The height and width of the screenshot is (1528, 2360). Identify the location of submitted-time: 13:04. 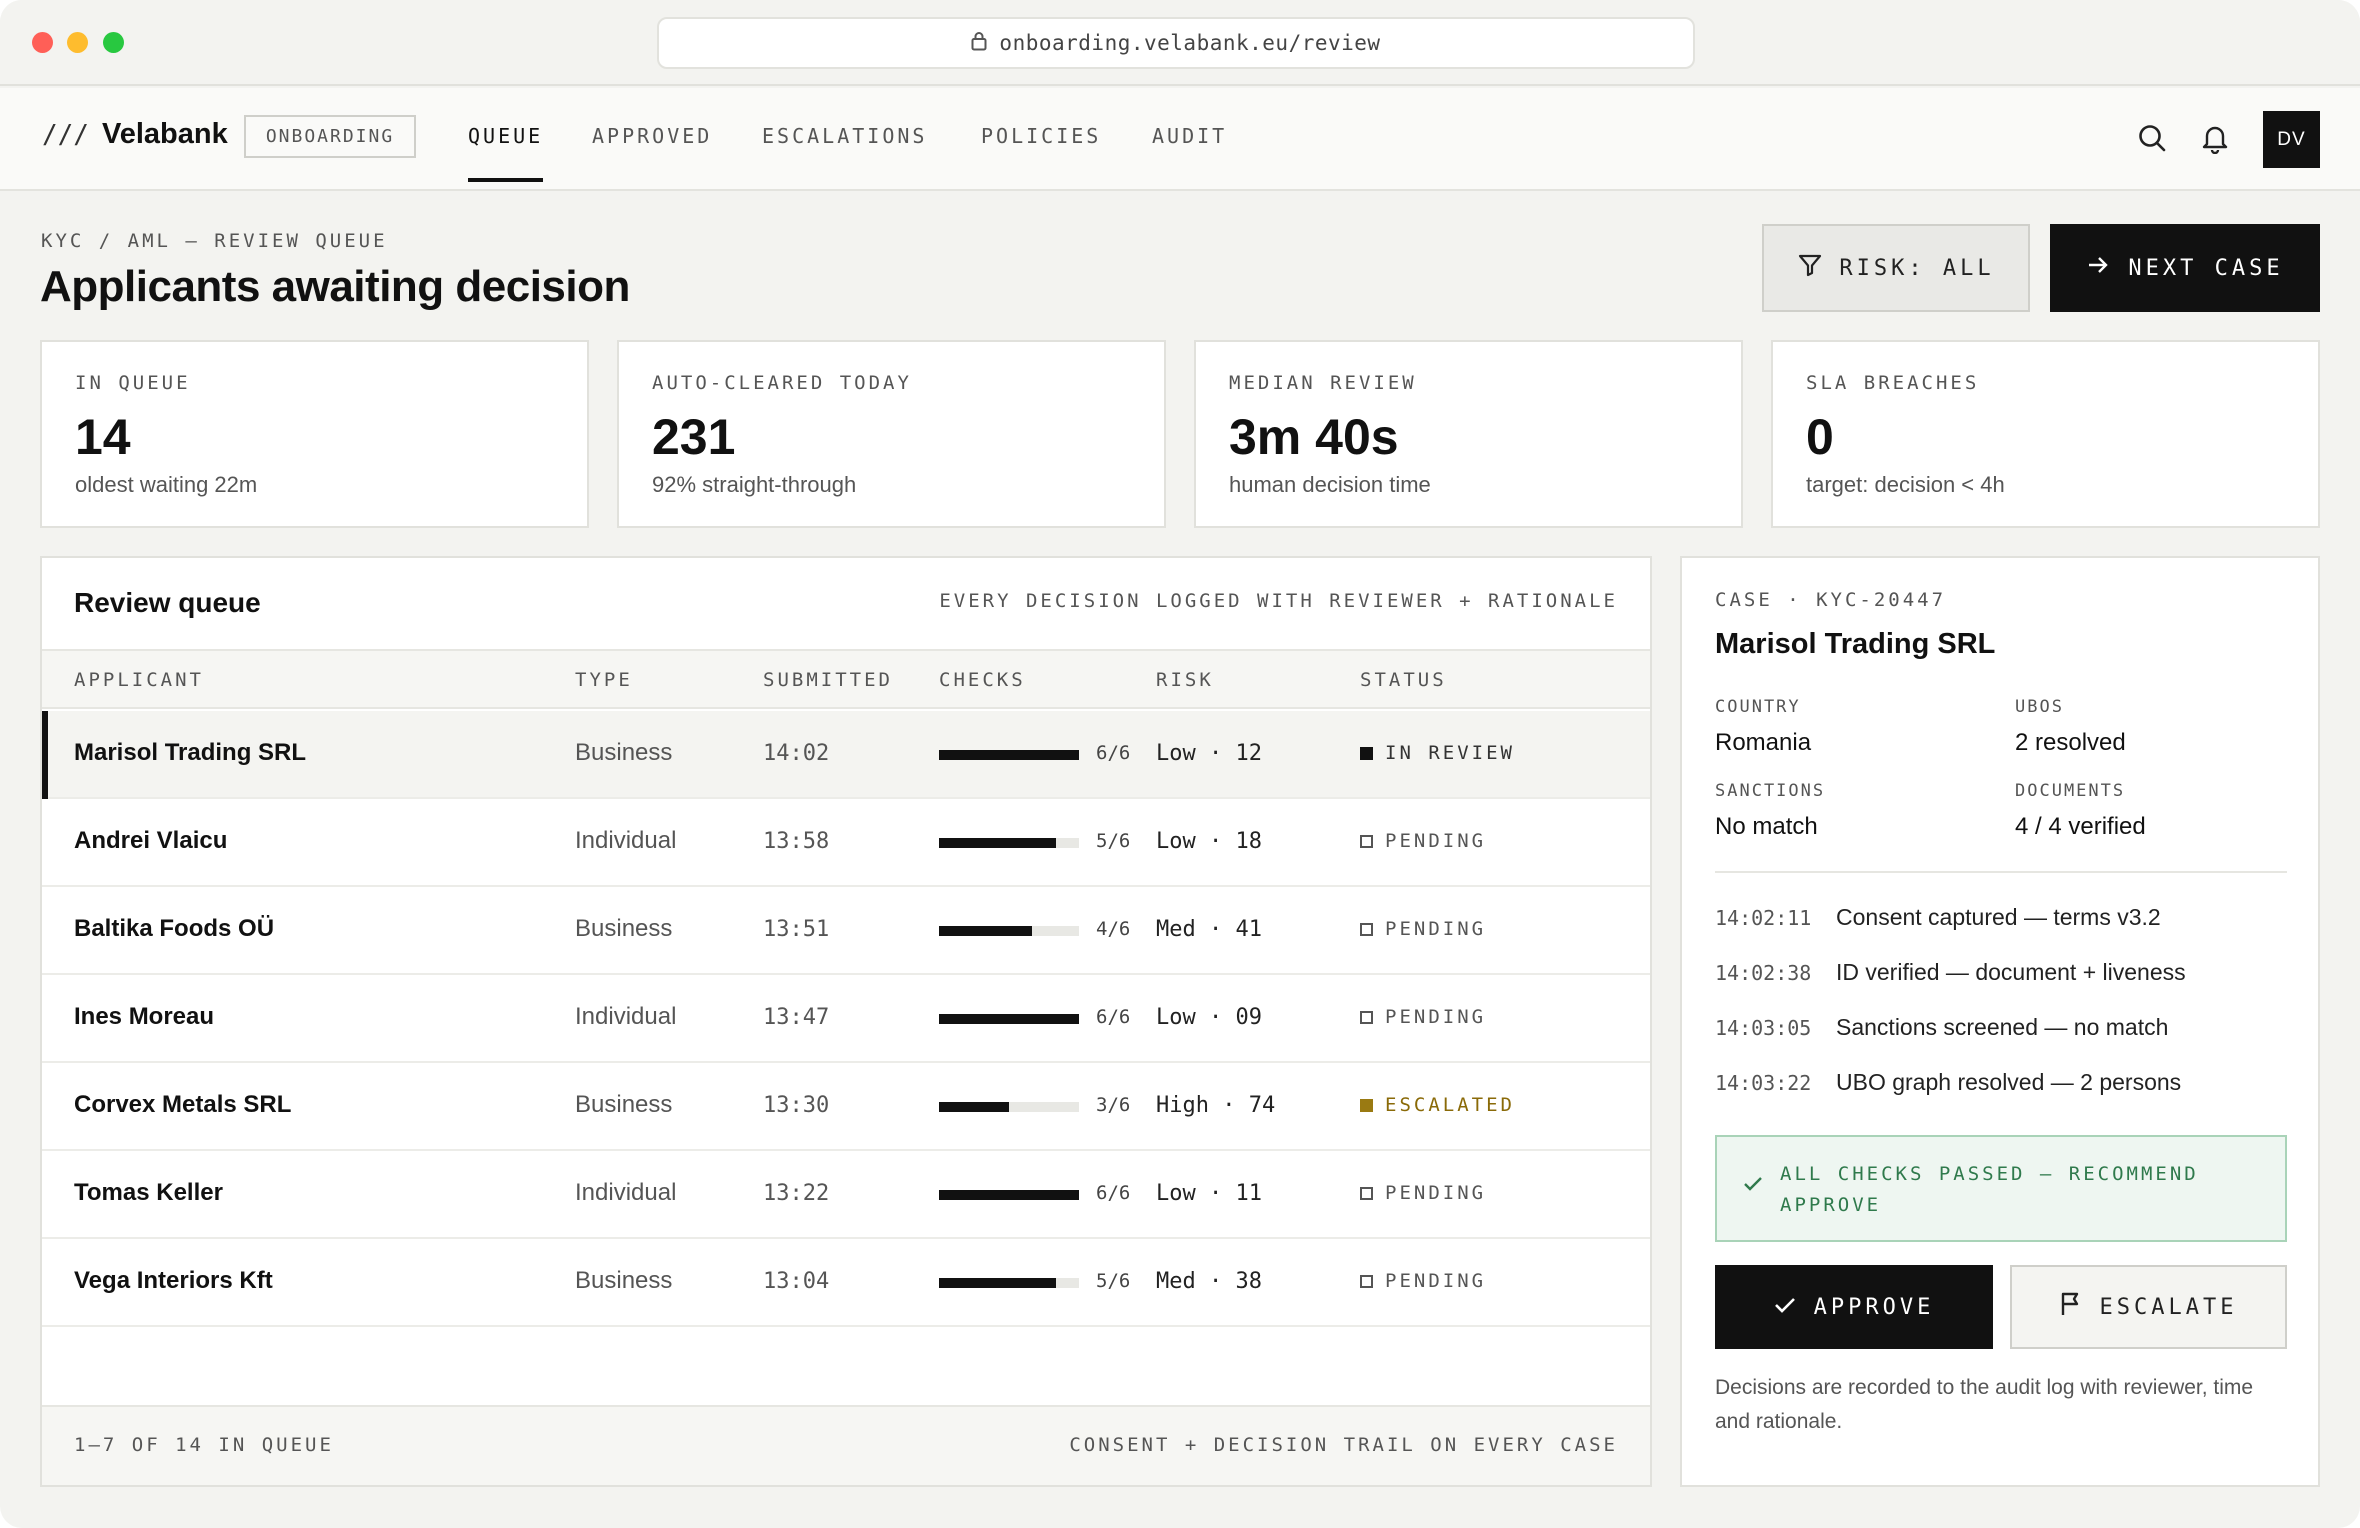
(796, 1281).